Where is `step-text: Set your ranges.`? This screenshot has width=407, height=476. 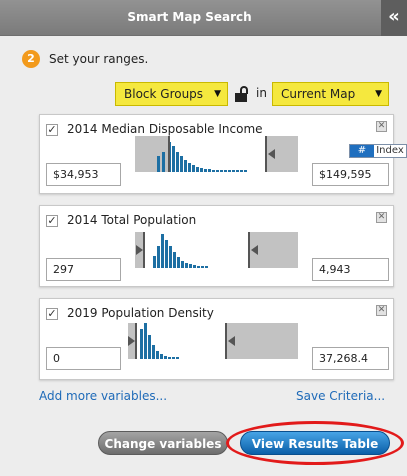
step-text: Set your ranges. is located at coordinates (99, 59).